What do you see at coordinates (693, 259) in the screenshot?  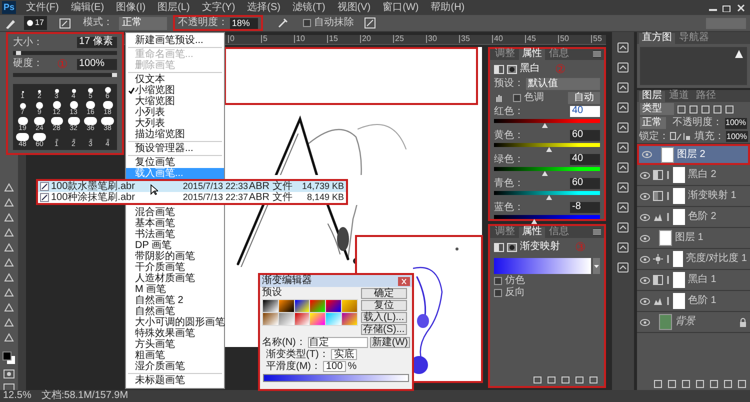 I see `layer-row: 亮度/对比度 1` at bounding box center [693, 259].